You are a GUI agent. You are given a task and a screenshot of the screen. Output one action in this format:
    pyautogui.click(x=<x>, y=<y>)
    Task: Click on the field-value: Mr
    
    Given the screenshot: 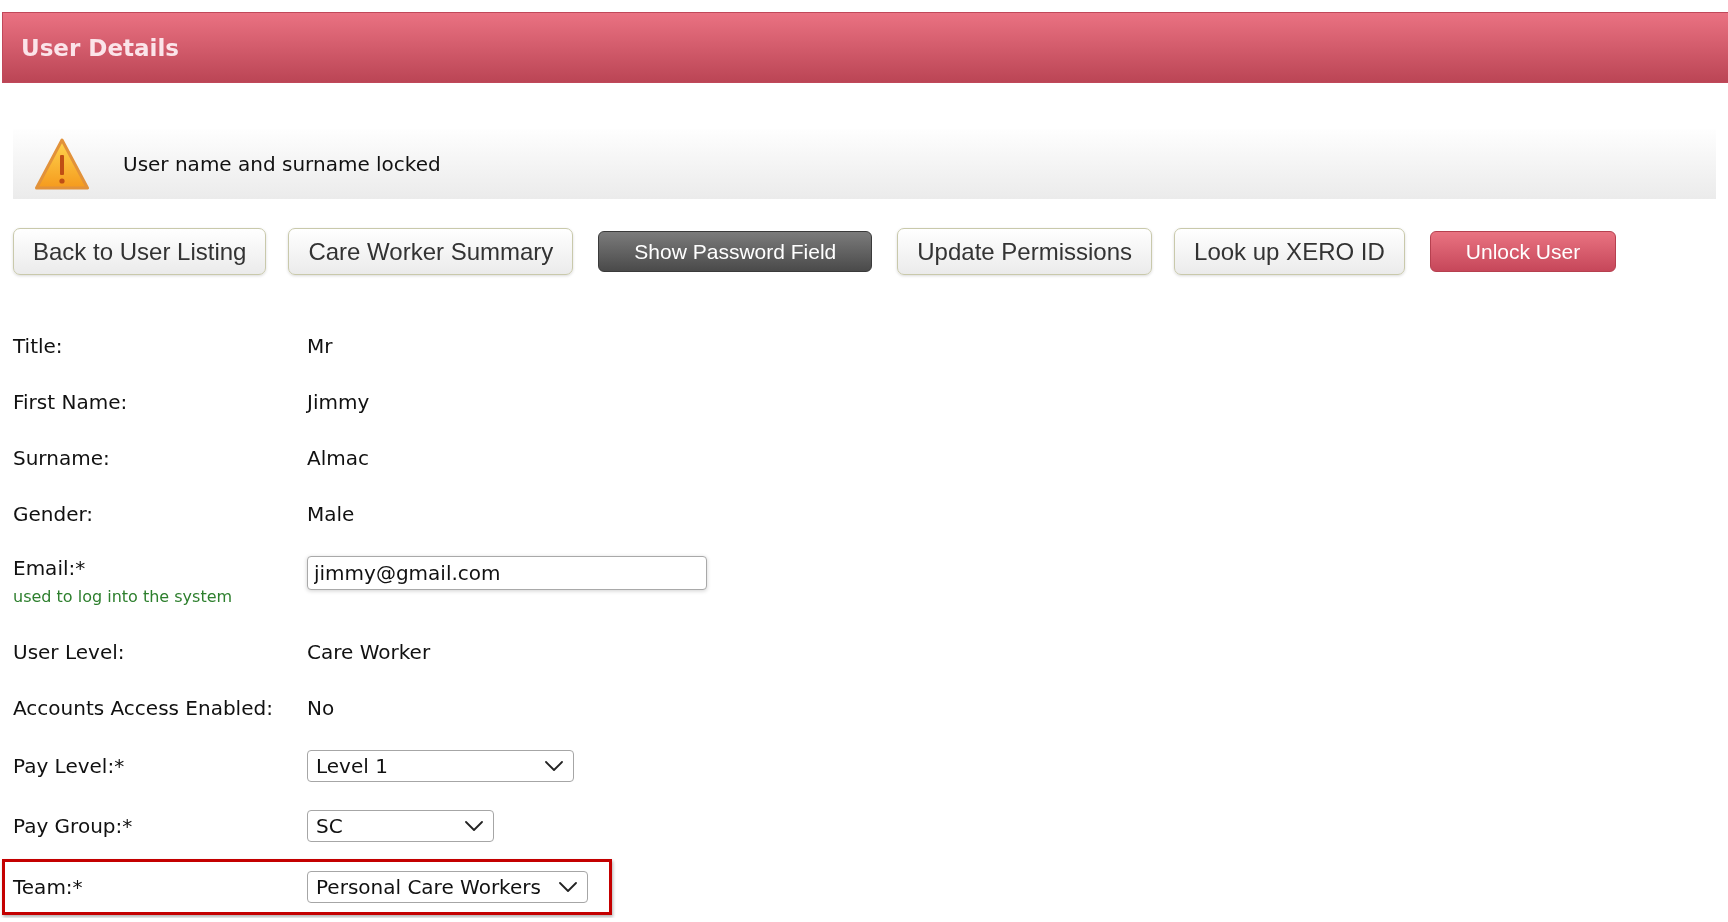 What is the action you would take?
    pyautogui.click(x=320, y=346)
    